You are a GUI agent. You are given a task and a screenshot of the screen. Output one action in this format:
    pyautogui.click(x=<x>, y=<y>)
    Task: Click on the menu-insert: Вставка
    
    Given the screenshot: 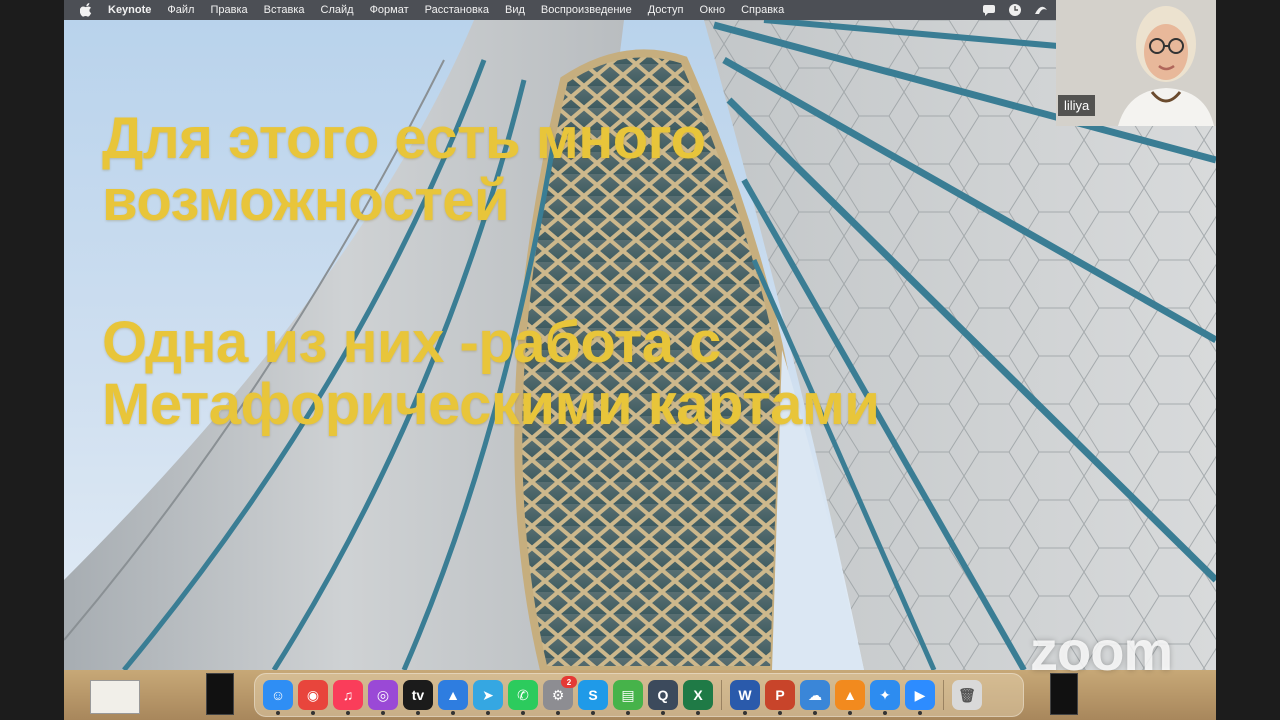 What is the action you would take?
    pyautogui.click(x=284, y=10)
    